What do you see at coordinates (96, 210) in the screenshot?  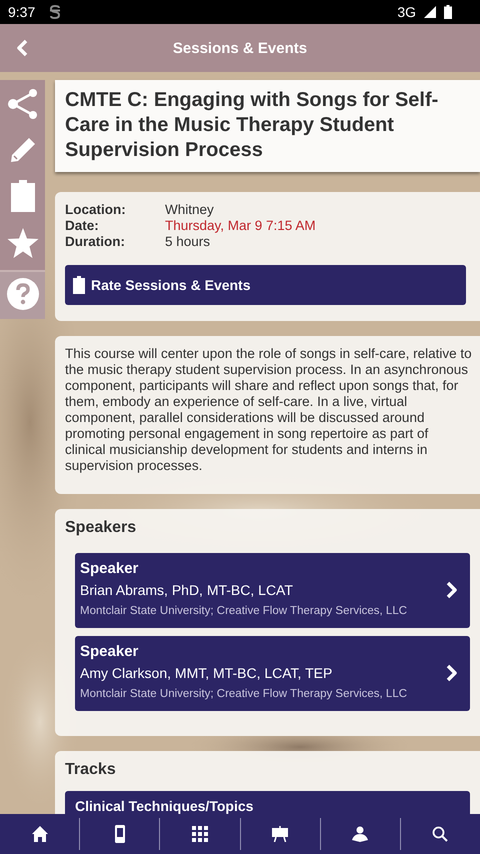 I see `detail-label: Location:` at bounding box center [96, 210].